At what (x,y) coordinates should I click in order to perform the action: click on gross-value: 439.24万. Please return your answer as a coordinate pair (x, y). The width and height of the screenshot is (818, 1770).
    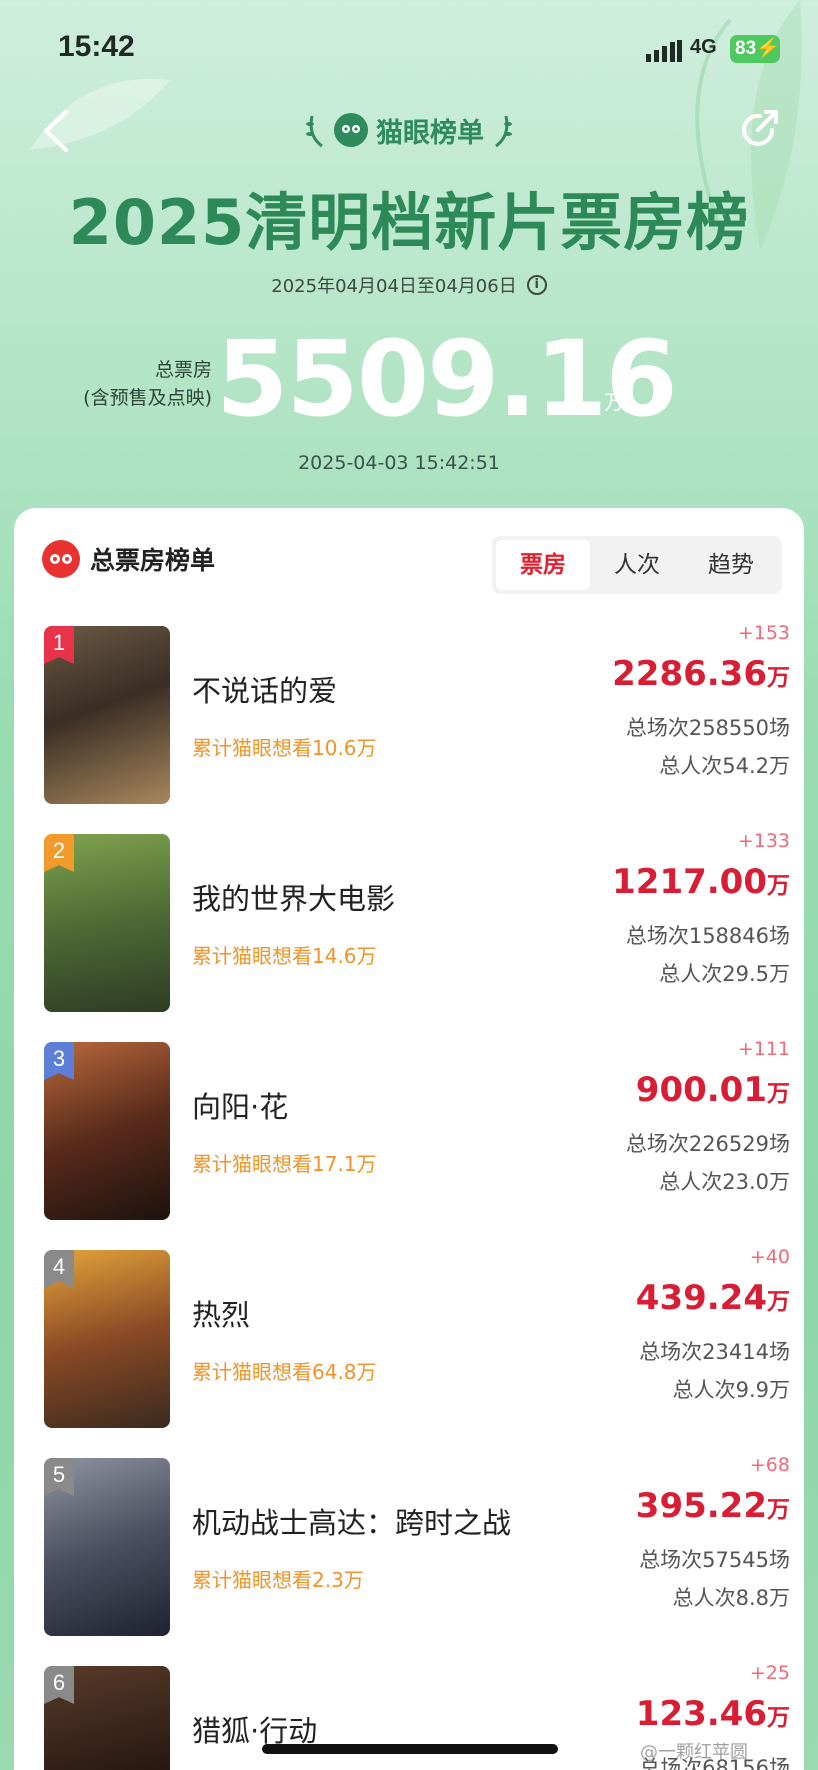
    Looking at the image, I should click on (713, 1298).